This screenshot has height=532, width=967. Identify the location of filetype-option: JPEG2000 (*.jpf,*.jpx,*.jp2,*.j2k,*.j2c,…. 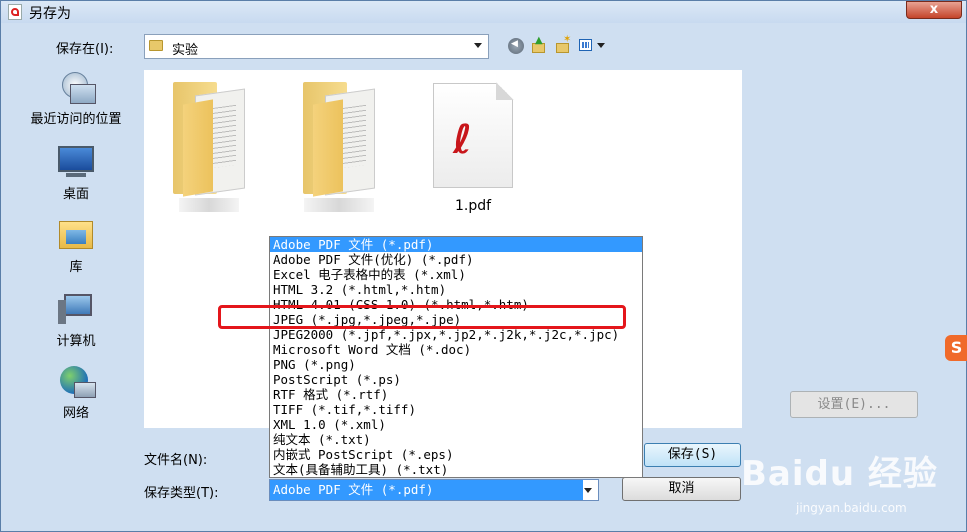
(456, 334).